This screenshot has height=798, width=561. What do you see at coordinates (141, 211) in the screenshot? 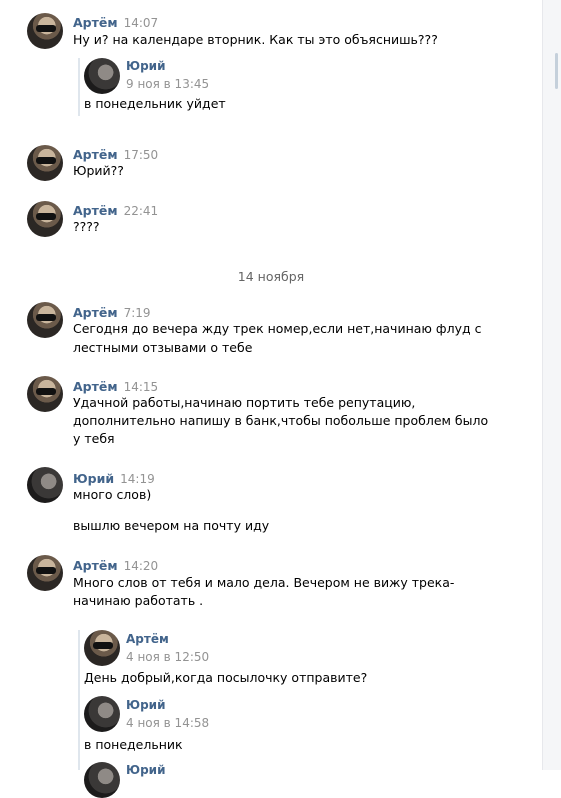
I see `message-time: 22:41` at bounding box center [141, 211].